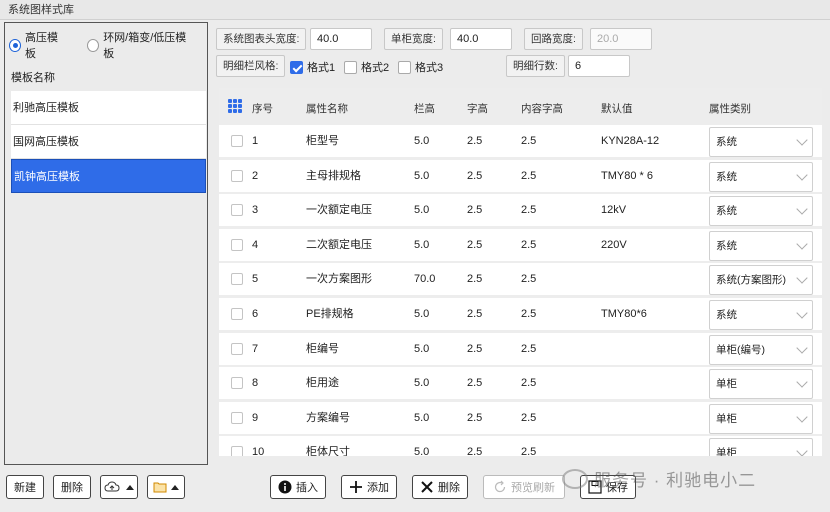 Image resolution: width=830 pixels, height=512 pixels. Describe the element at coordinates (621, 39) in the screenshot. I see `circuit-width-input: 20.0` at that location.